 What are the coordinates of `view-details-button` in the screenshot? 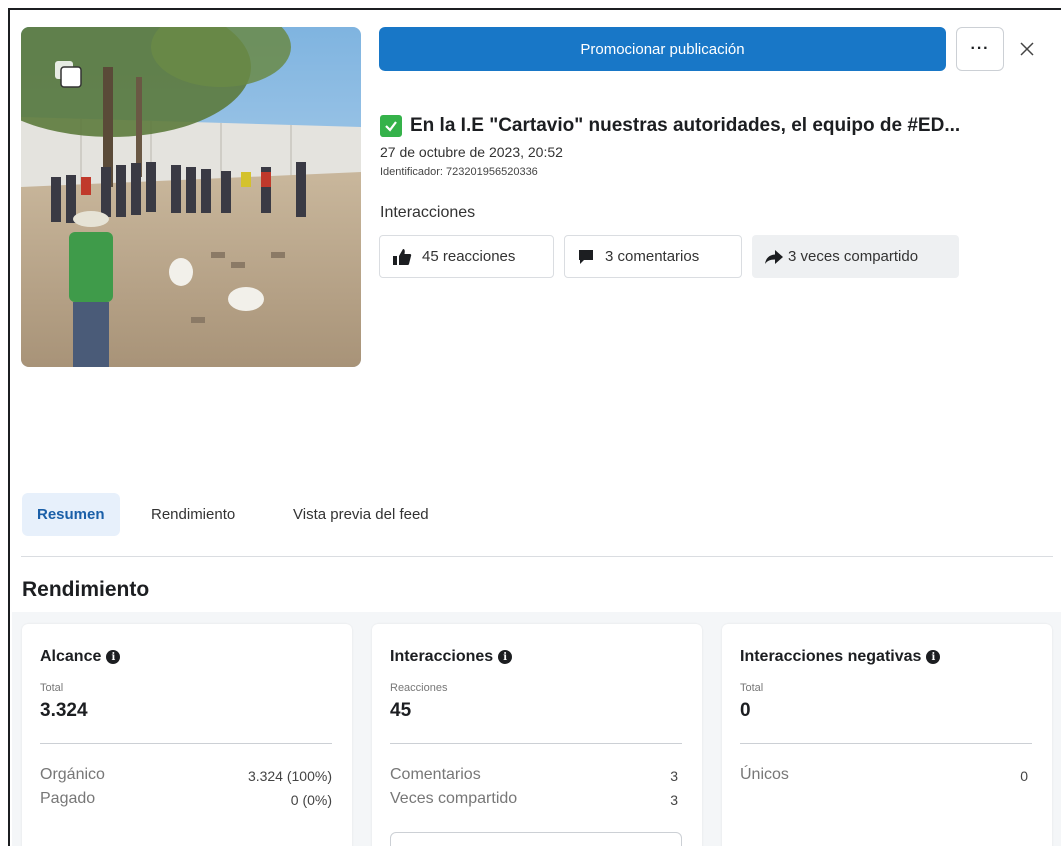 It's located at (536, 839).